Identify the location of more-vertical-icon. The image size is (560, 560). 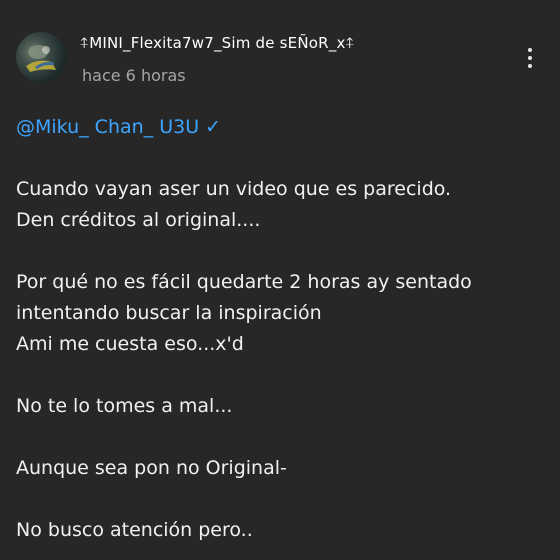
(530, 58).